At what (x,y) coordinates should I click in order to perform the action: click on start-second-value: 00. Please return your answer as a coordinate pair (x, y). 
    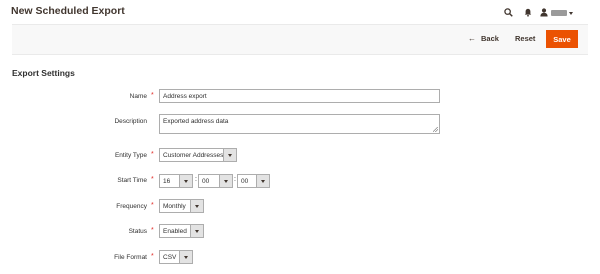
    Looking at the image, I should click on (245, 181).